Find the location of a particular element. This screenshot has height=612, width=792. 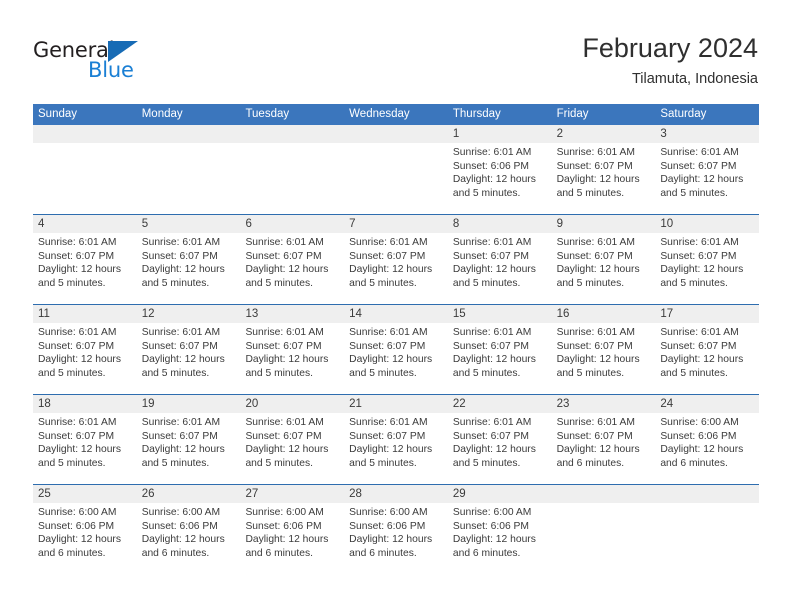

day-number: 3 is located at coordinates (707, 134).